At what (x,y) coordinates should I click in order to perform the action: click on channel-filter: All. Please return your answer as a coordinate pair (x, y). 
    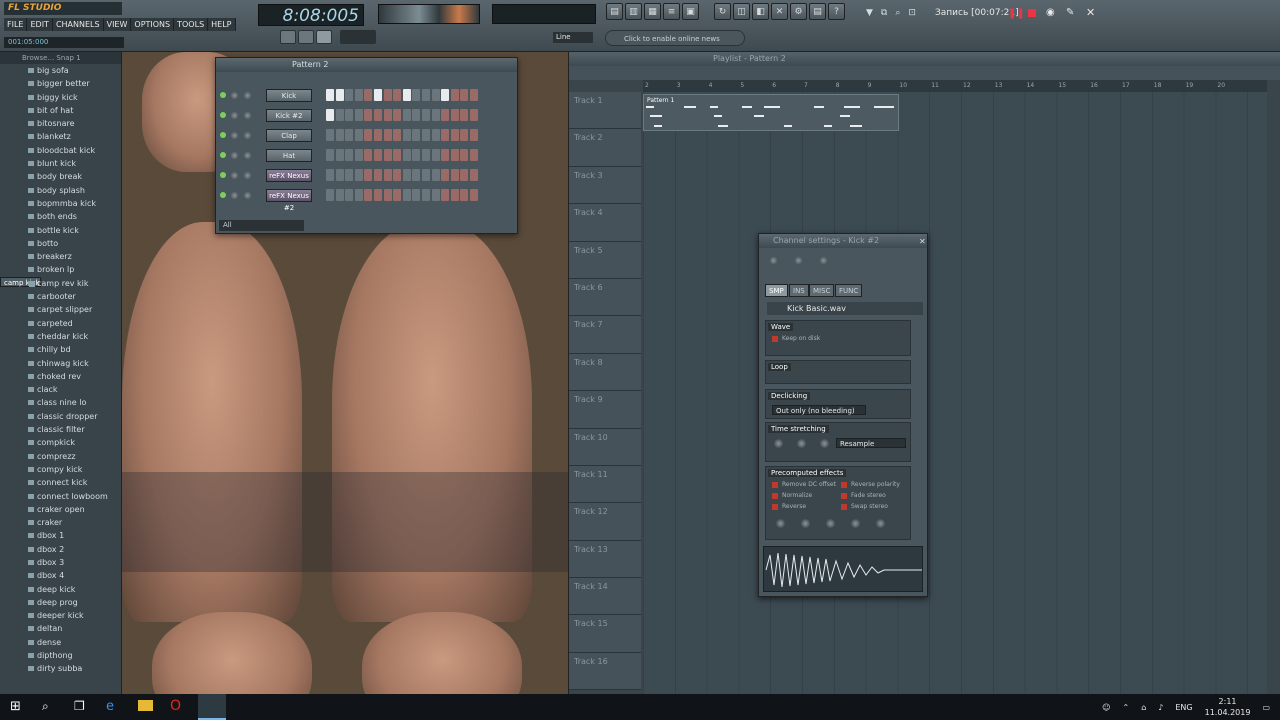
    Looking at the image, I should click on (261, 225).